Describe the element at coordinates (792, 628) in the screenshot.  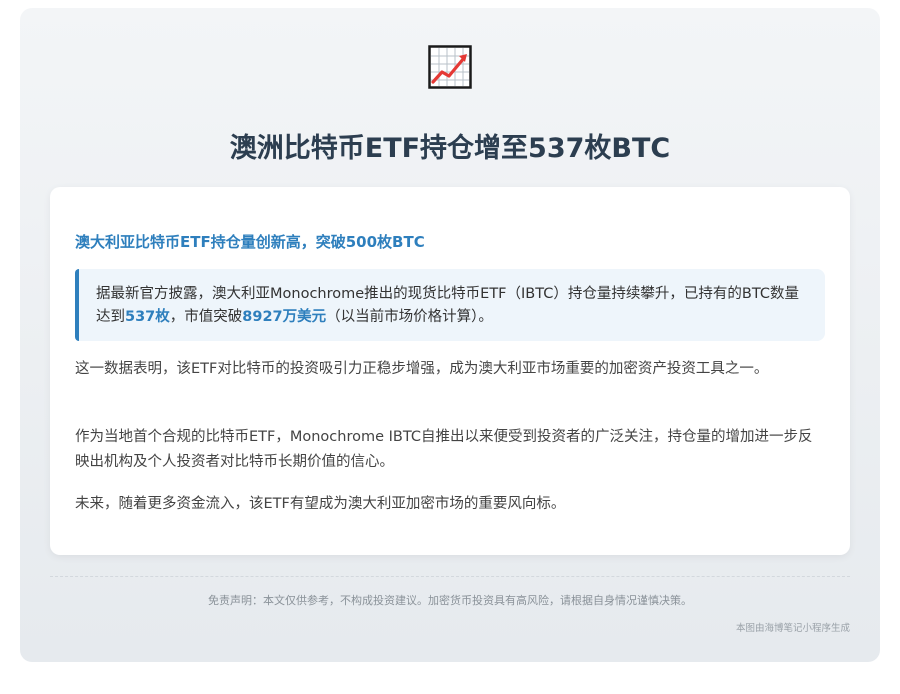
I see `generator-credit: 本图由海博笔记小程序生成` at that location.